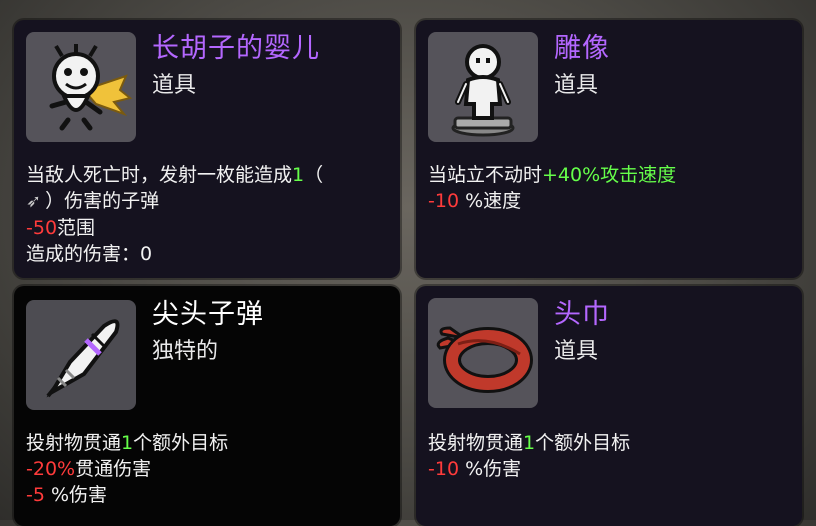  Describe the element at coordinates (67, 495) in the screenshot. I see `stat-line: -5 %伤害` at that location.